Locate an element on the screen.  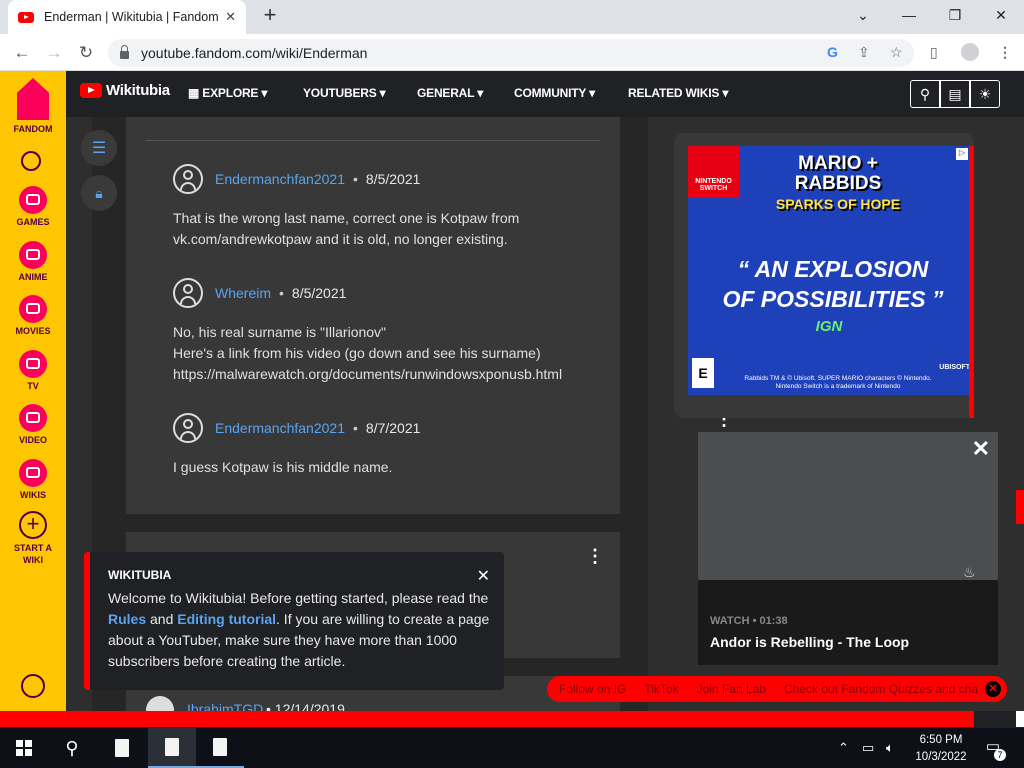
ad-choices-icon: ▷ is located at coordinates (962, 154).